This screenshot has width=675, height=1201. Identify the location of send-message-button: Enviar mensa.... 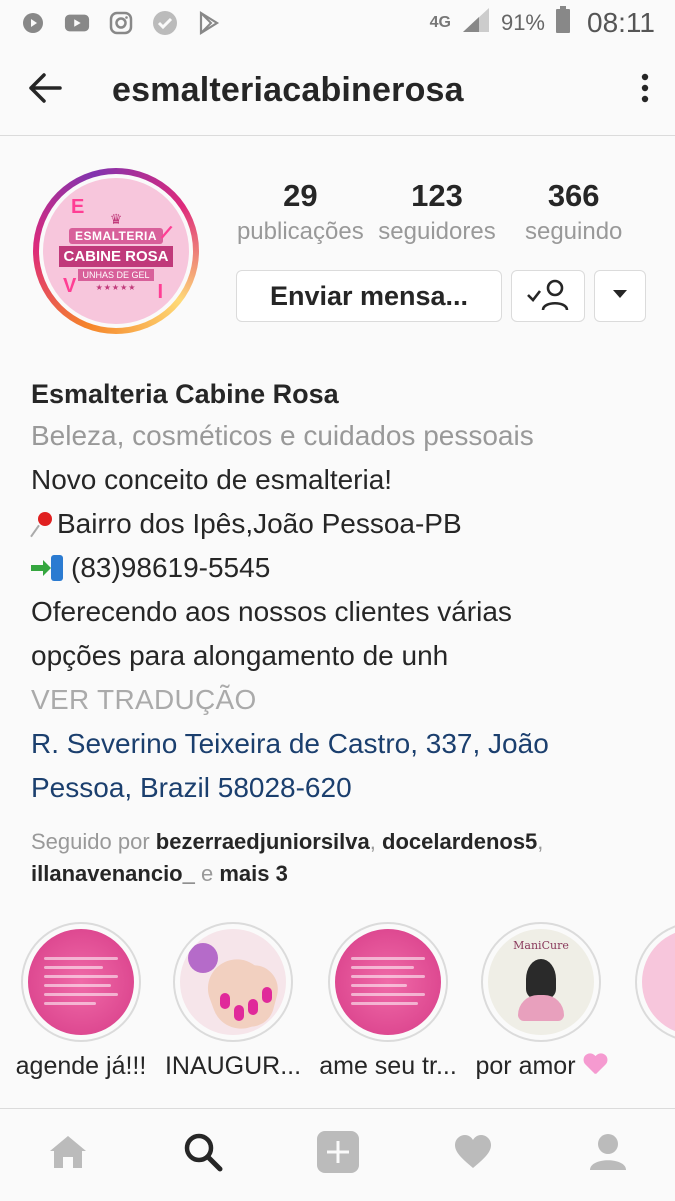
(369, 296).